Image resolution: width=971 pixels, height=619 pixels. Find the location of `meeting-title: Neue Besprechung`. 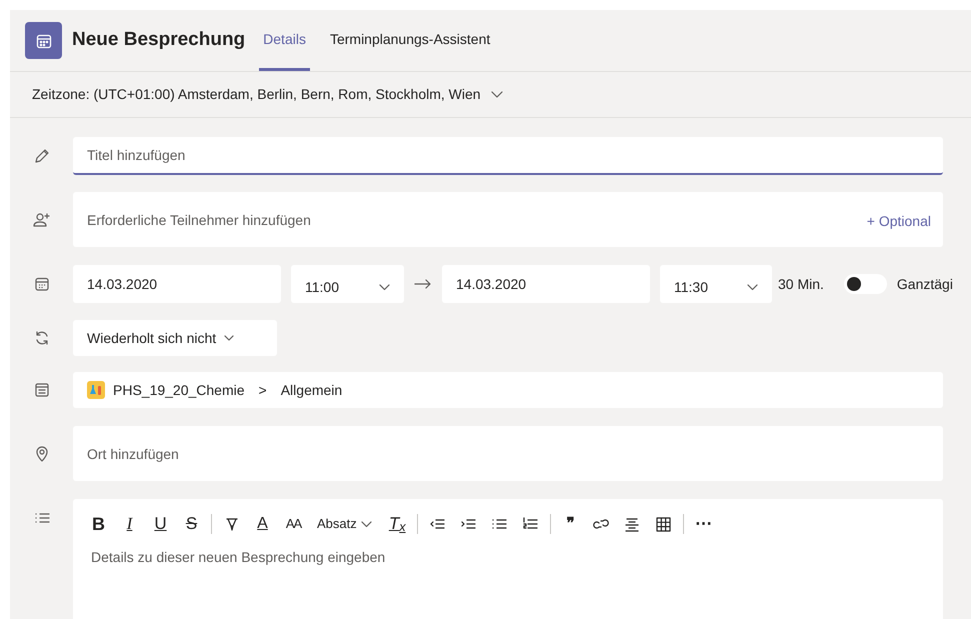

meeting-title: Neue Besprechung is located at coordinates (159, 40).